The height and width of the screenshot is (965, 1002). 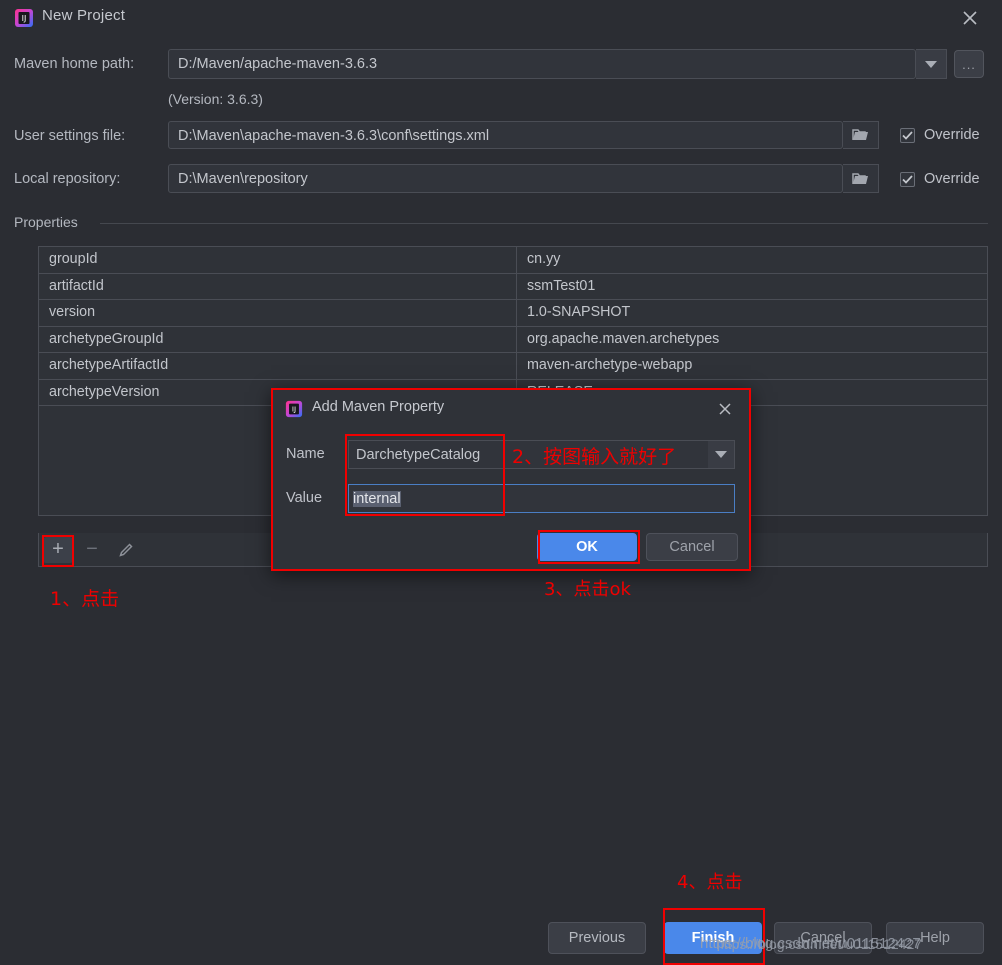 What do you see at coordinates (505, 178) in the screenshot?
I see `local-repository-input: D:\Maven\repository` at bounding box center [505, 178].